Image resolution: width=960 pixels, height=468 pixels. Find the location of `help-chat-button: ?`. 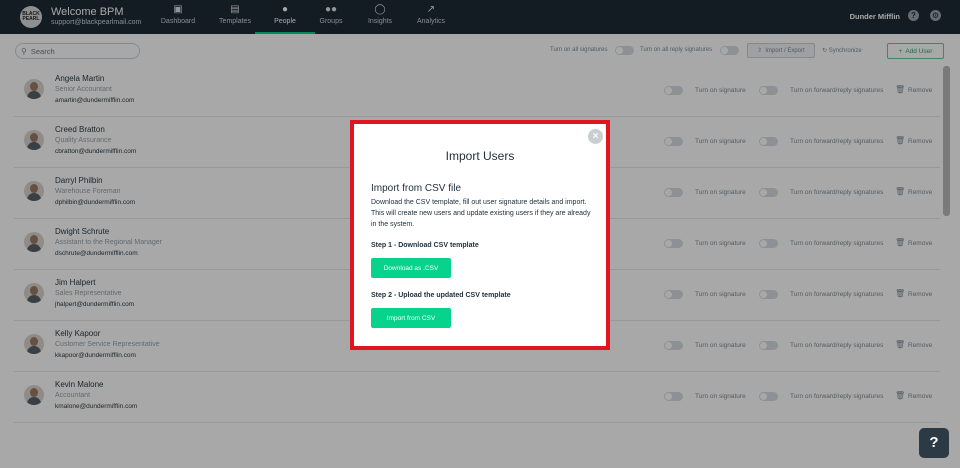

help-chat-button: ? is located at coordinates (934, 443).